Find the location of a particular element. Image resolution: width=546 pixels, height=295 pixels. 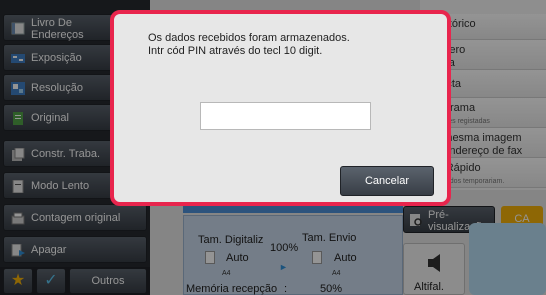

cancel-button: Cancelar is located at coordinates (387, 181).